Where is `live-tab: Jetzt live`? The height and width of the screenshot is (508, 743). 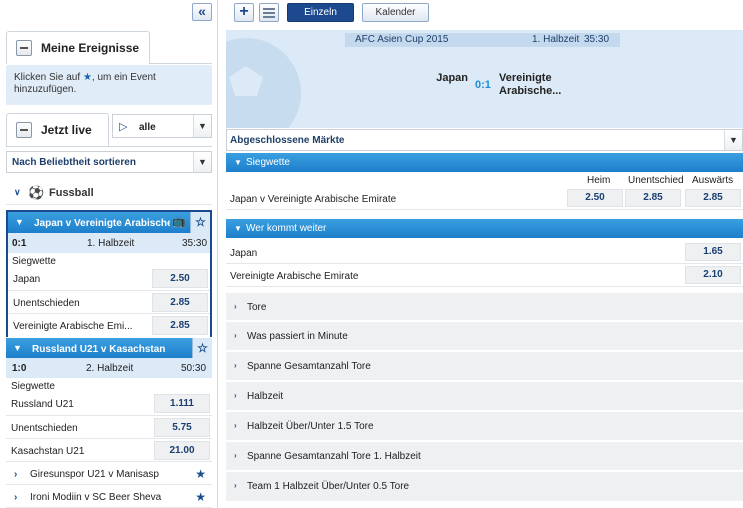 live-tab: Jetzt live is located at coordinates (57, 129).